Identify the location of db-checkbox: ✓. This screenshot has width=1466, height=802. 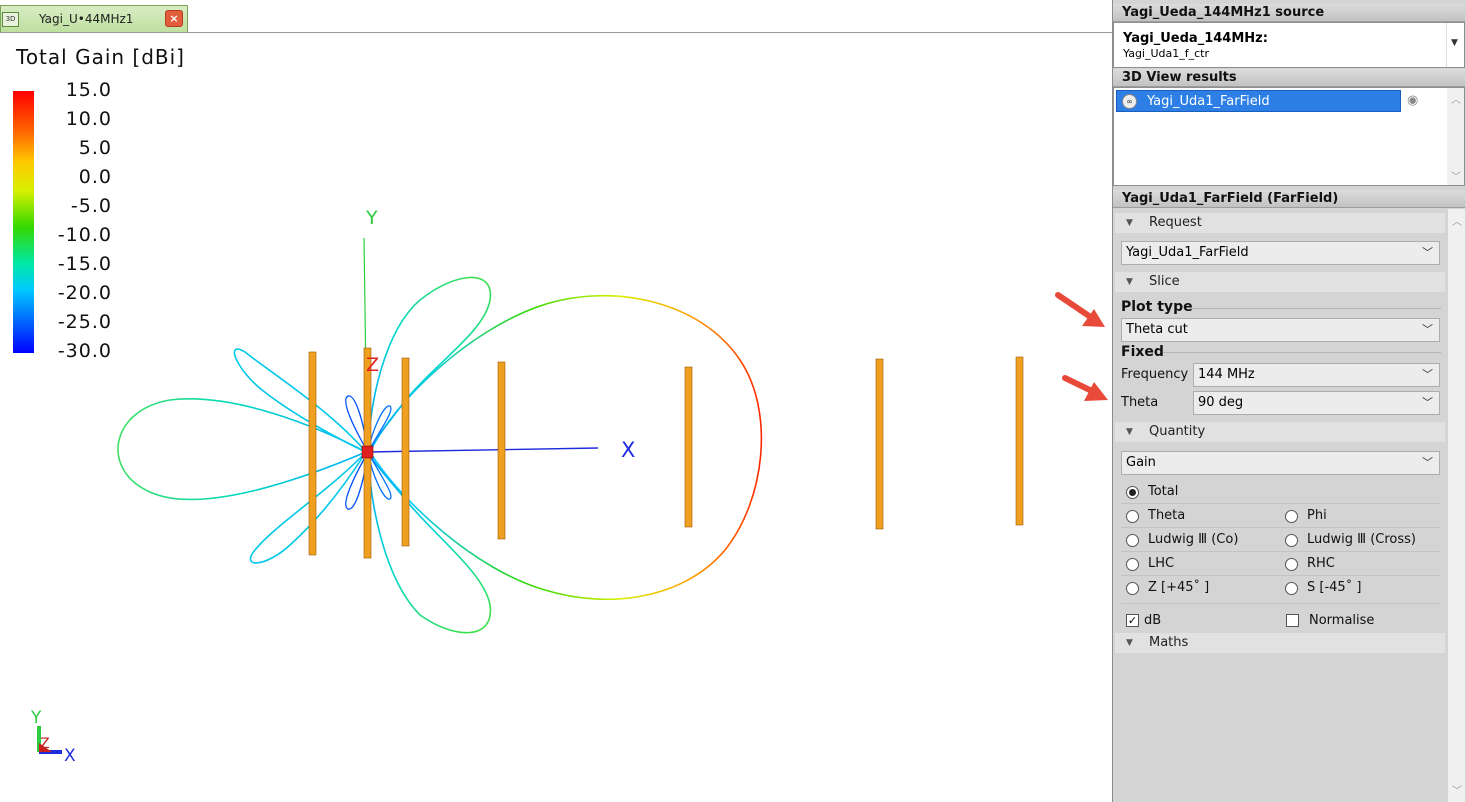
(1132, 620).